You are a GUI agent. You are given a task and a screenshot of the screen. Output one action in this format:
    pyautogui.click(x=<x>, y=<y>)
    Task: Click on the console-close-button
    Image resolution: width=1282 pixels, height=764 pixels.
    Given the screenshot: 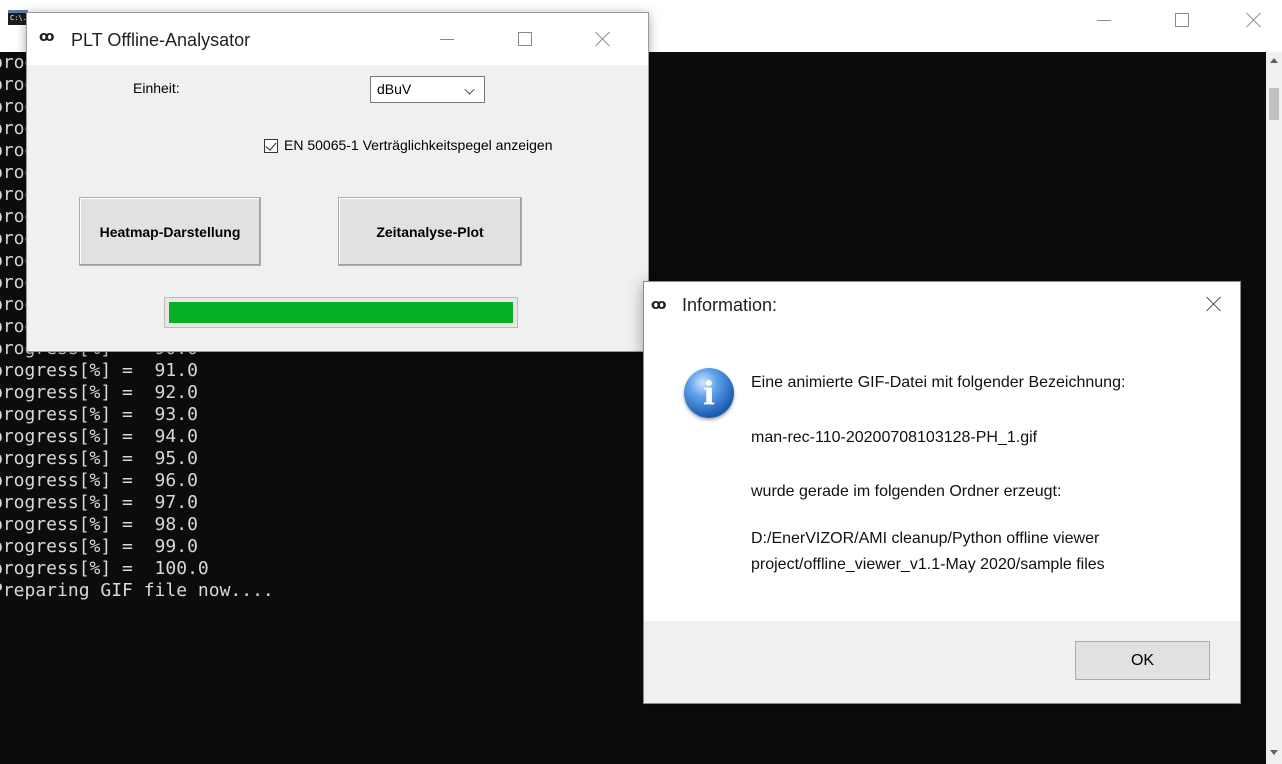 What is the action you would take?
    pyautogui.click(x=1254, y=20)
    